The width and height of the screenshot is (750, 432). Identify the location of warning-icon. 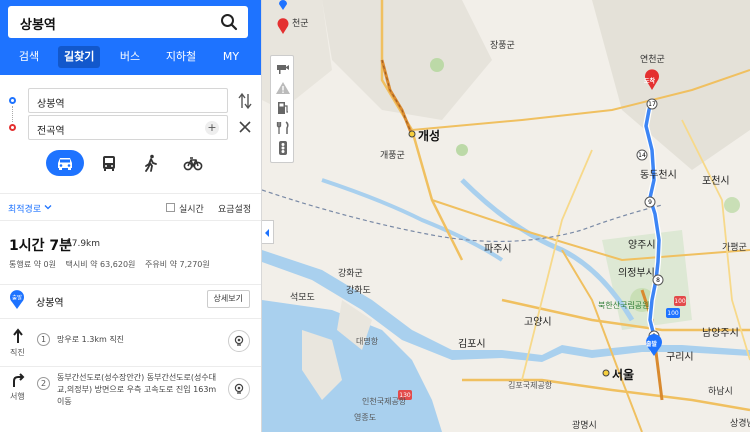
(283, 88).